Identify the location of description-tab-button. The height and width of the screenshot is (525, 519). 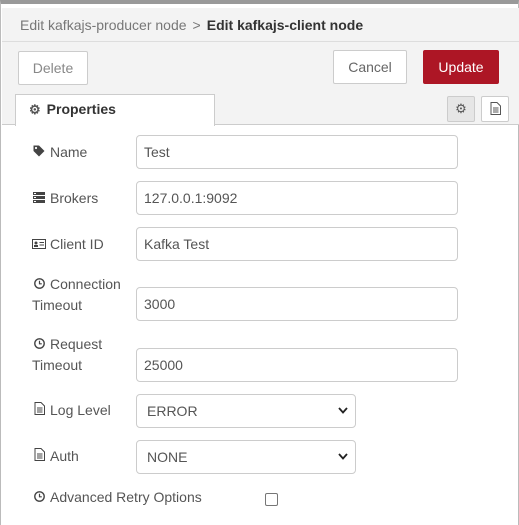
(495, 109).